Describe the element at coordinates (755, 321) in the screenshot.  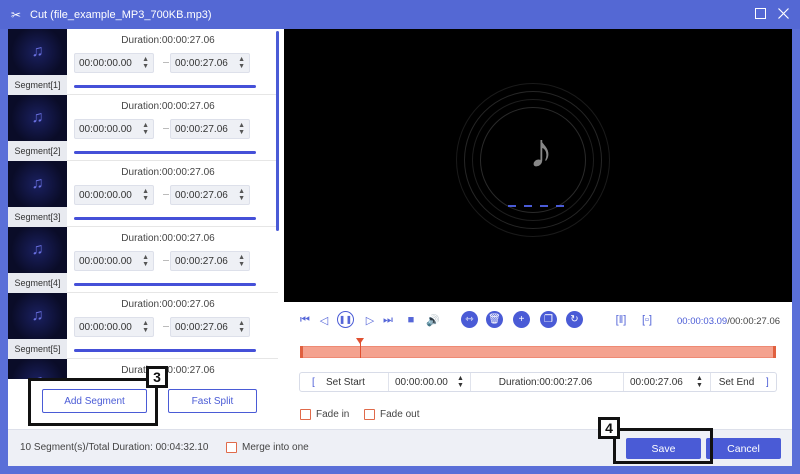
I see `total-time: 00:00:27.06` at that location.